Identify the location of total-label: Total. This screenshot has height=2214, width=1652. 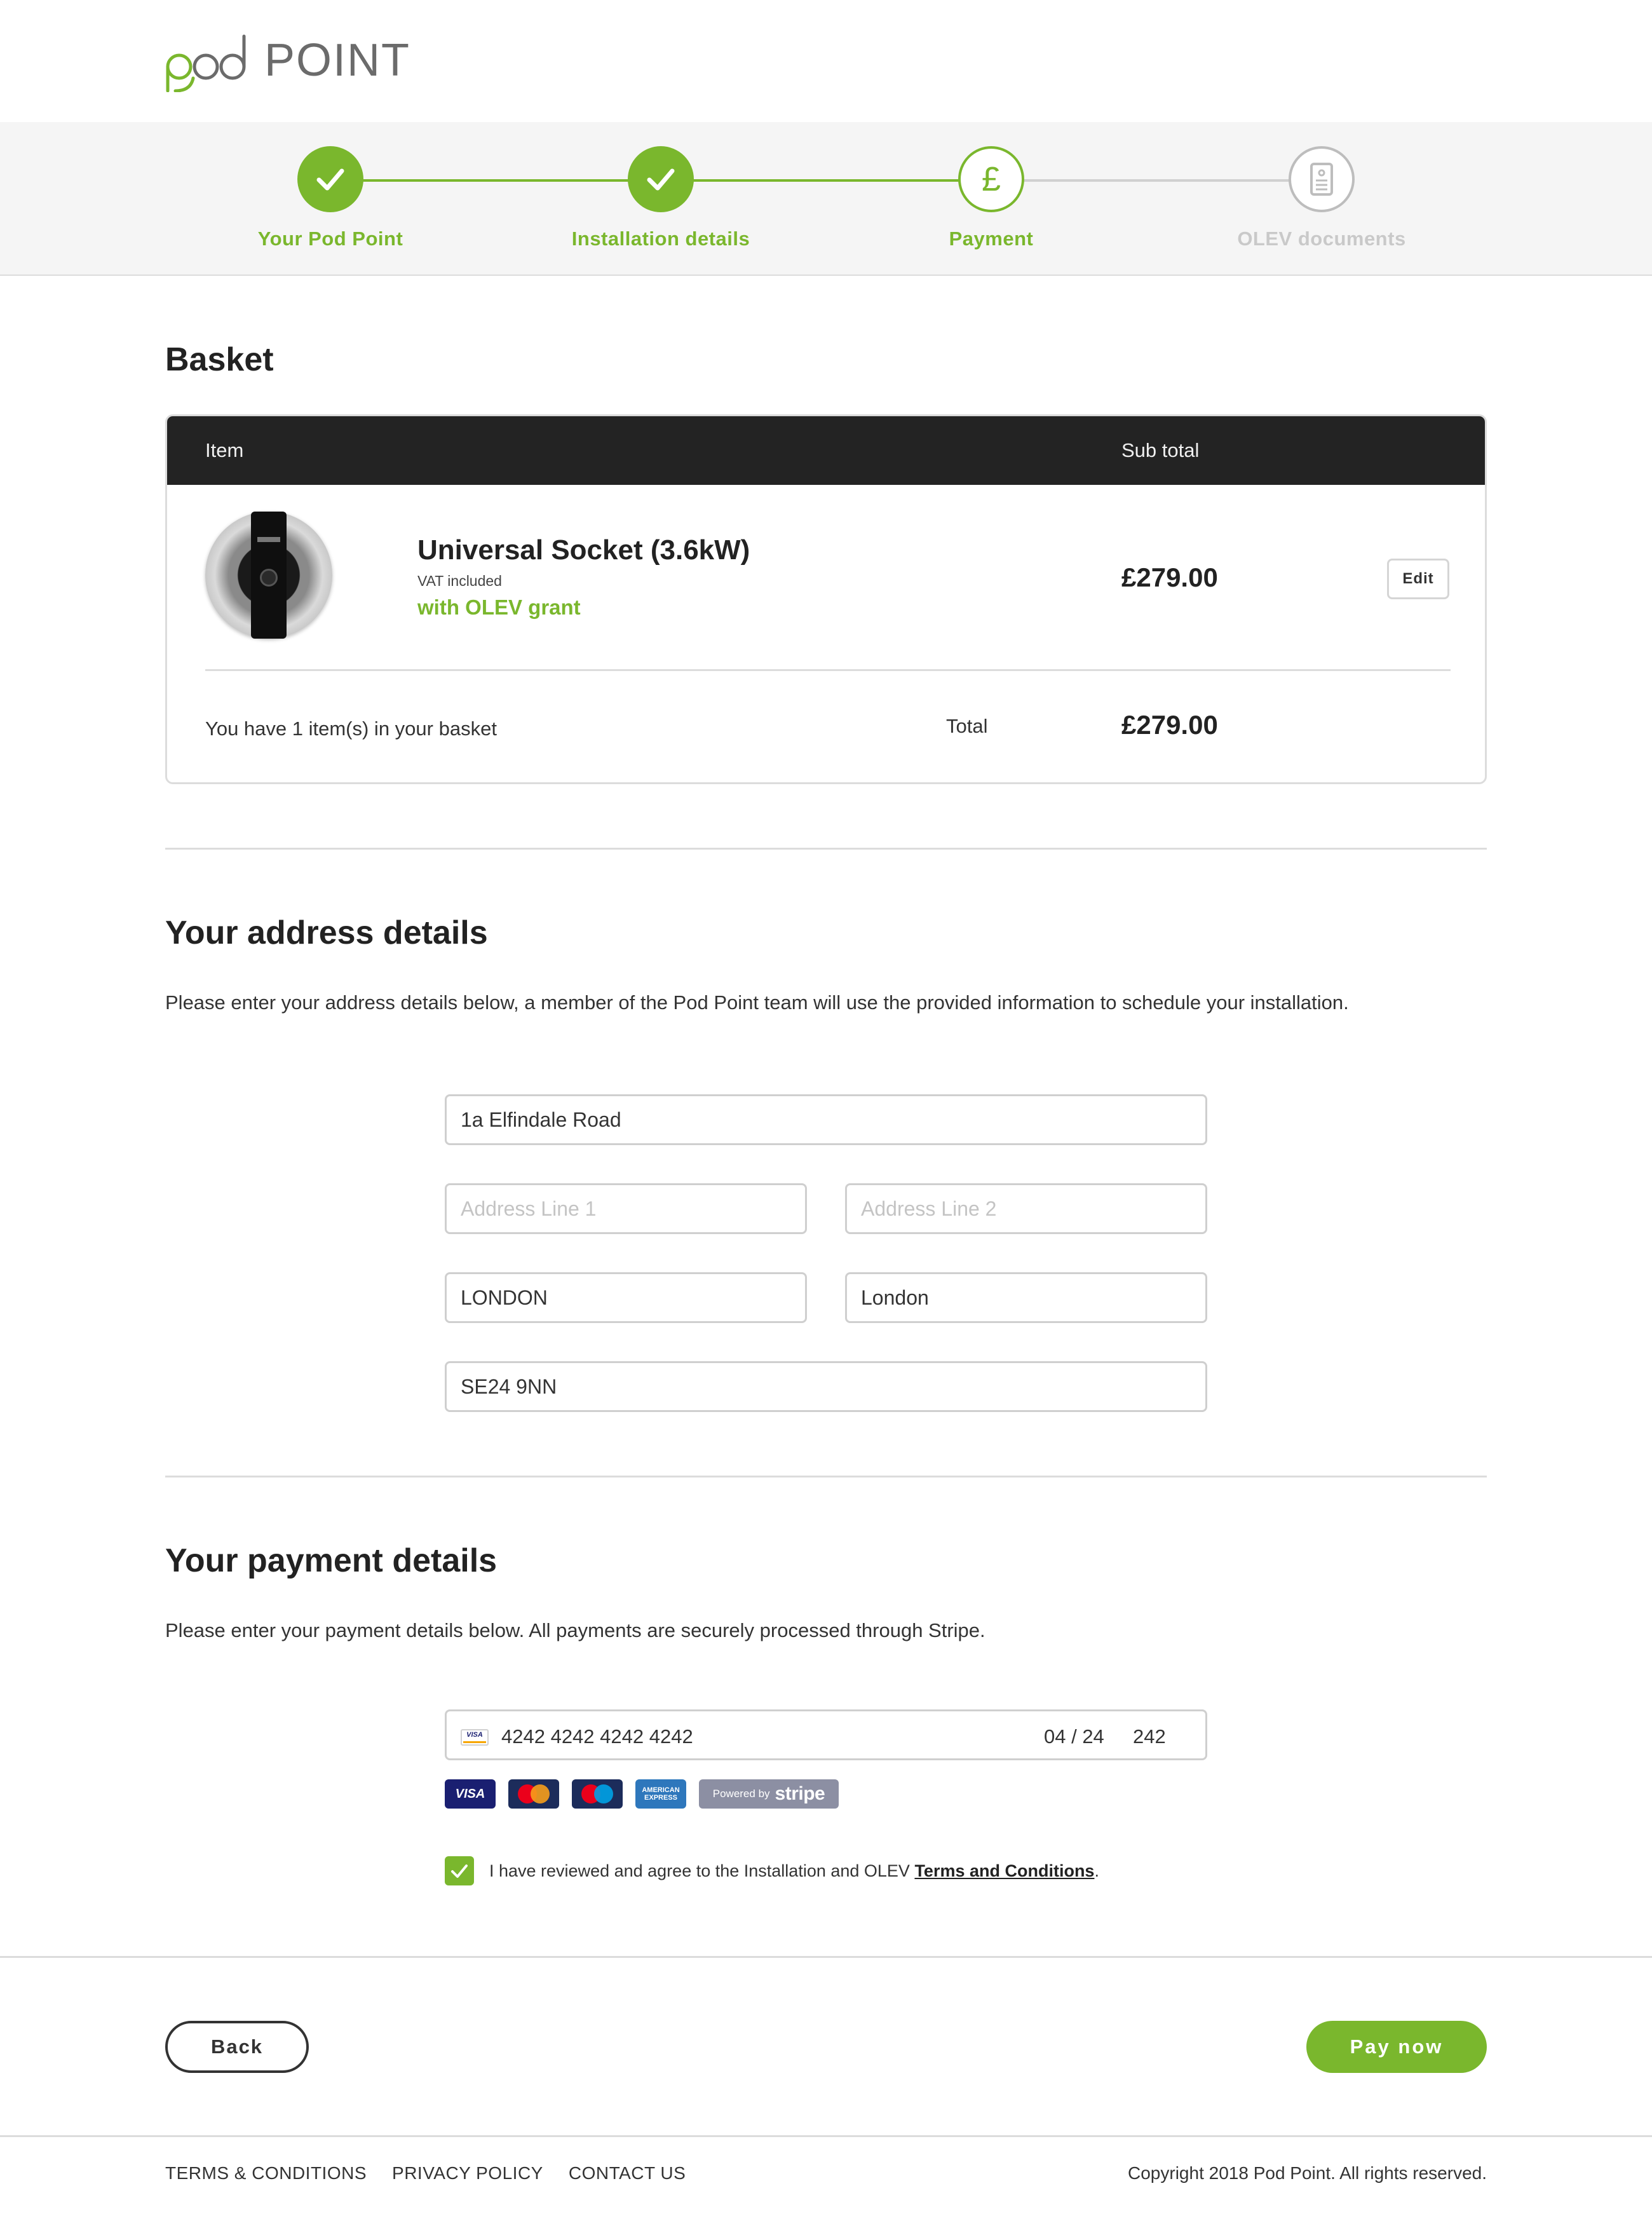
(967, 726).